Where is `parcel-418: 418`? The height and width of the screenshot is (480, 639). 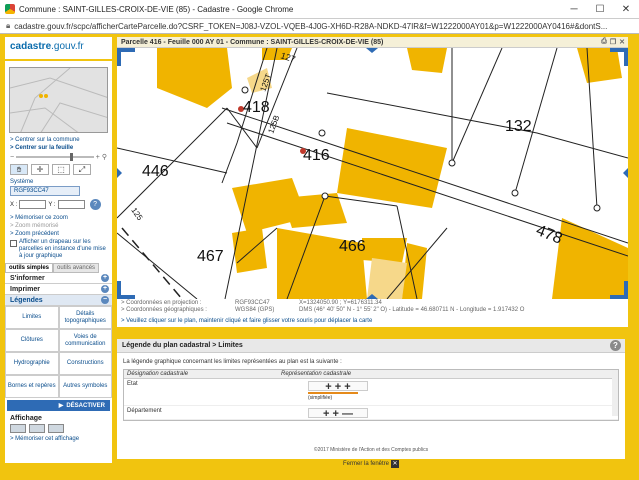 parcel-418: 418 is located at coordinates (256, 107).